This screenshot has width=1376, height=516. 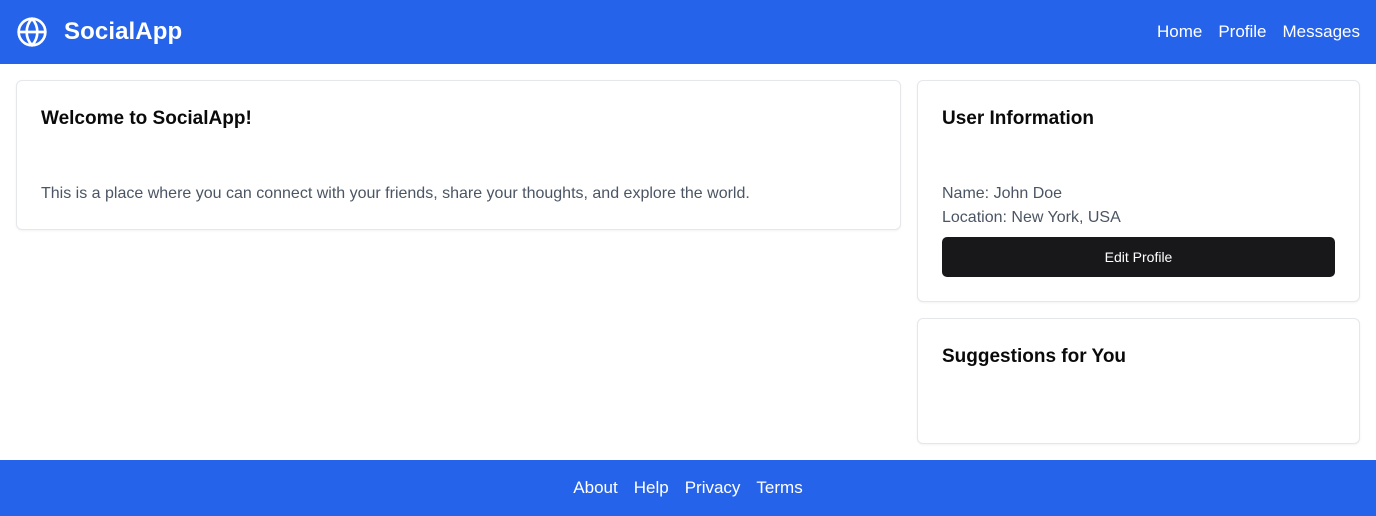 I want to click on footer: About Help Privacy Terms, so click(x=688, y=488).